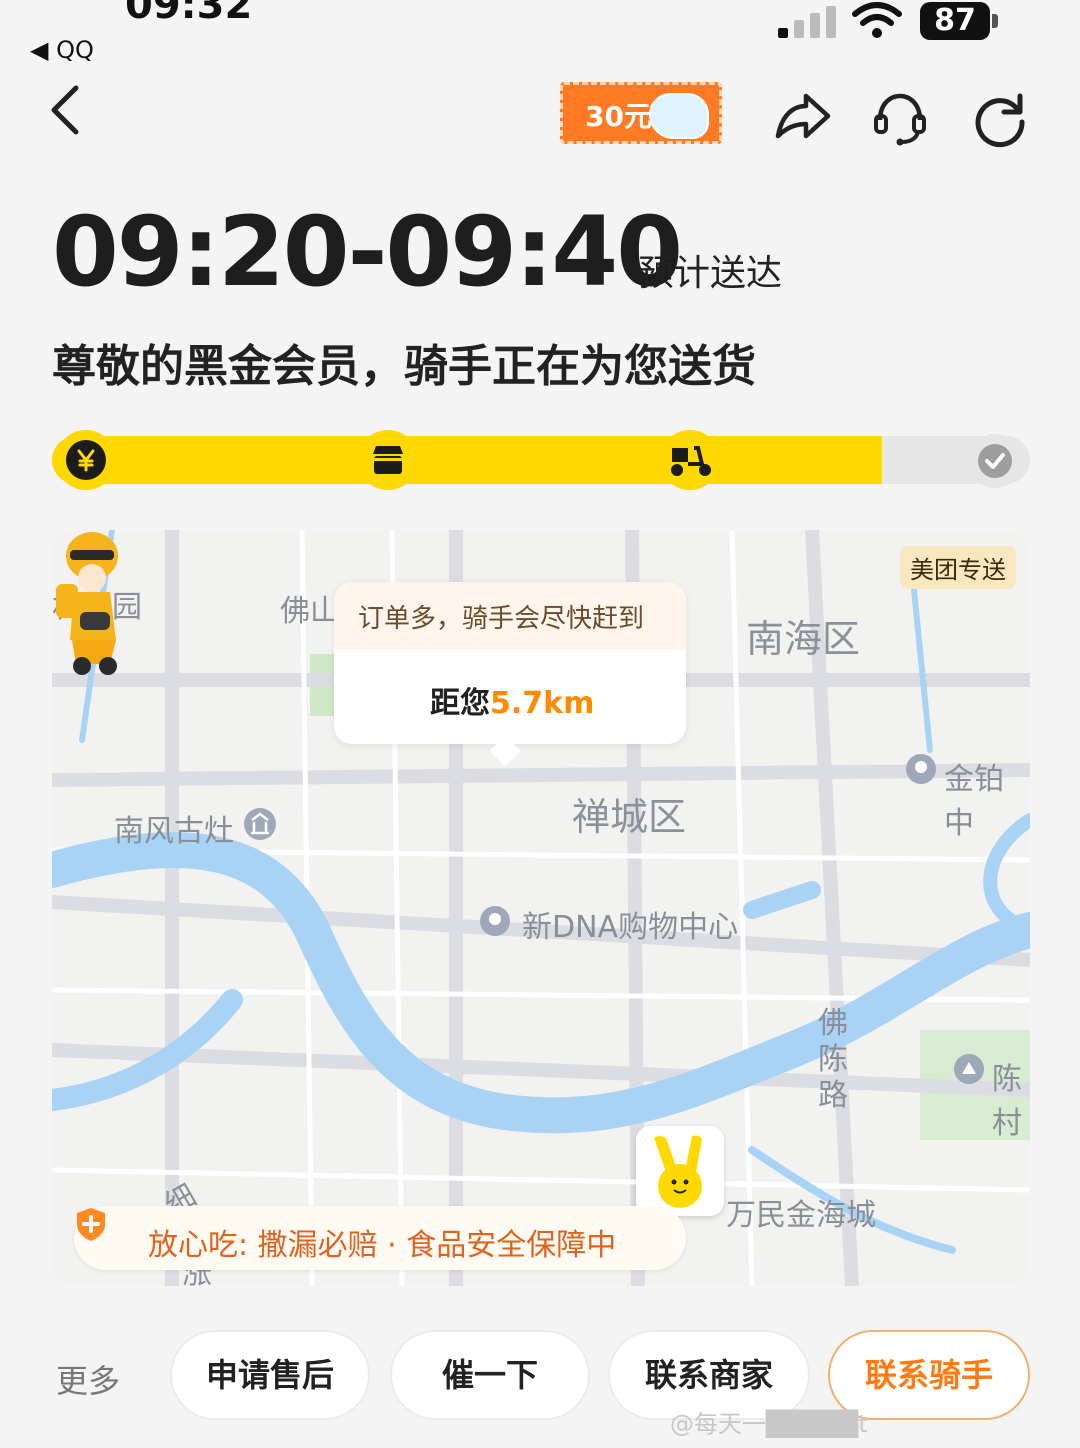 This screenshot has height=1448, width=1080. I want to click on rider-marker-icon, so click(92, 605).